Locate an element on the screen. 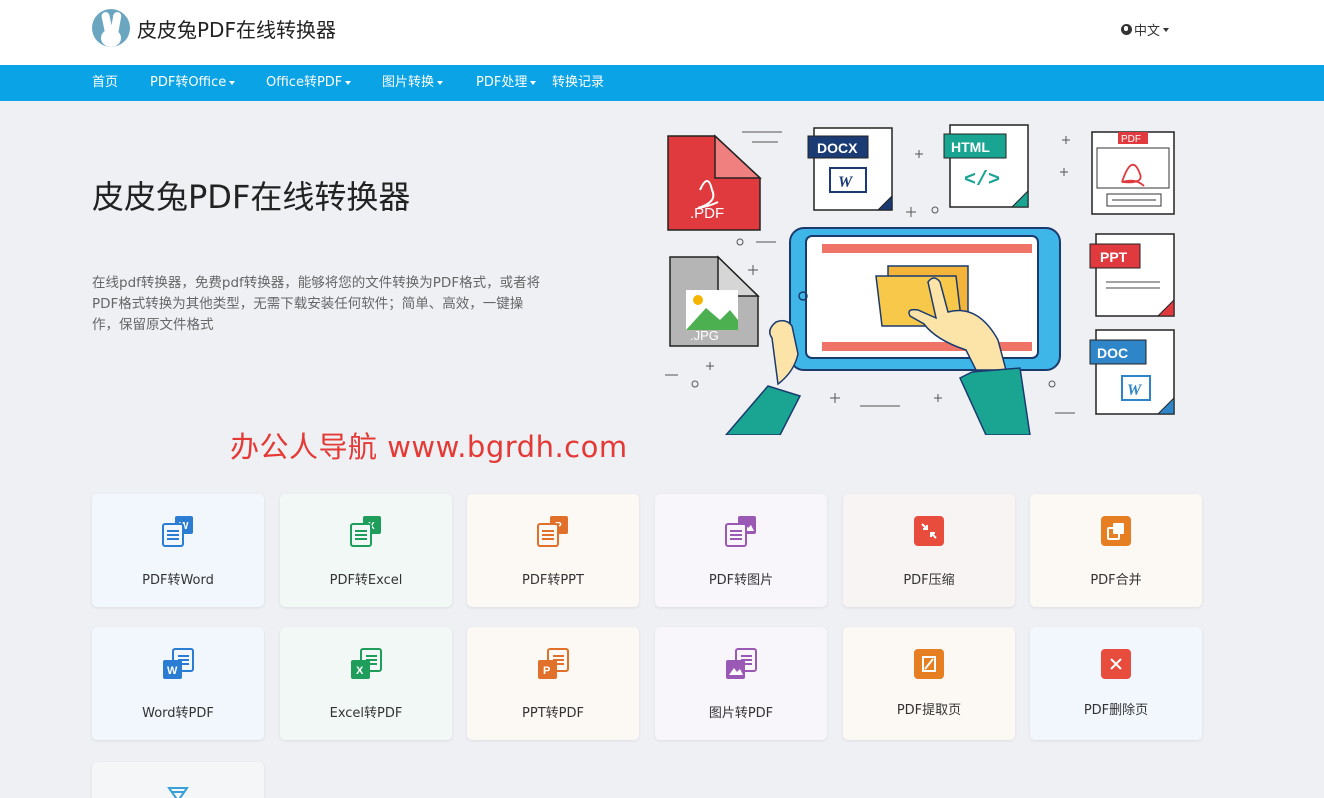 The height and width of the screenshot is (798, 1324). pdf-to-image-icon is located at coordinates (740, 531).